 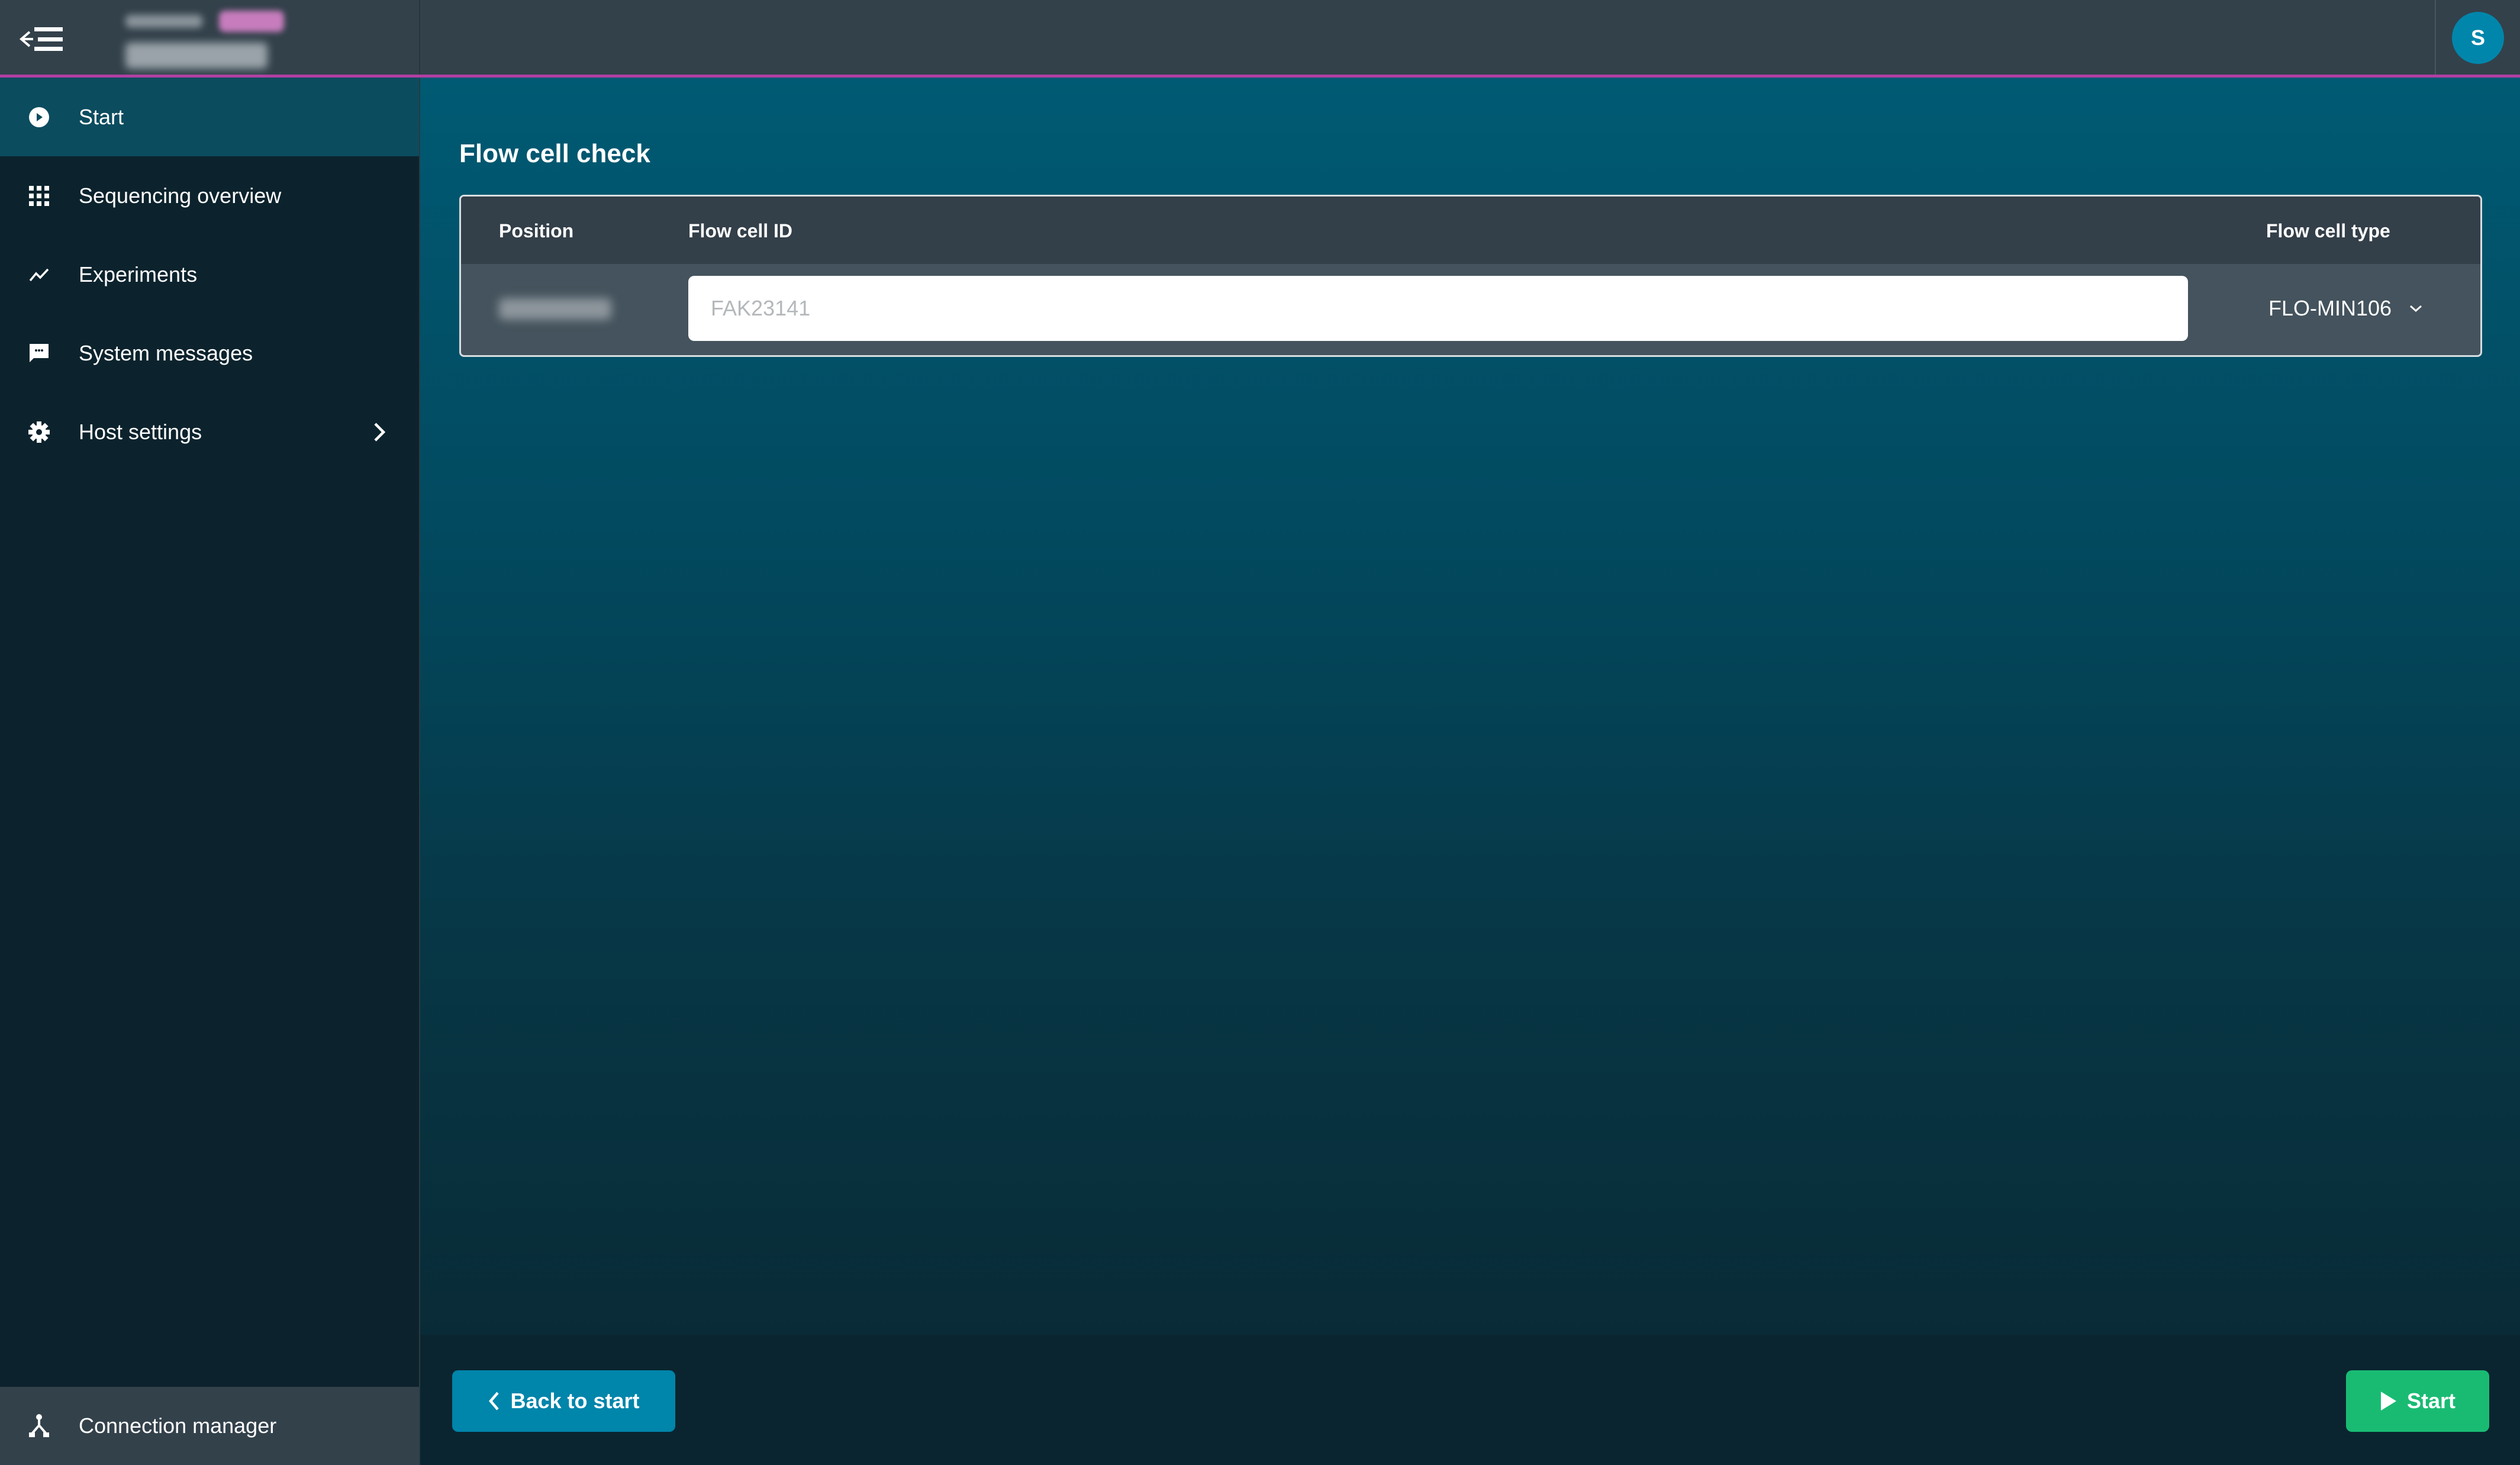 I want to click on sidebar-item-sequencing-overview: Sequencing overview, so click(x=209, y=195).